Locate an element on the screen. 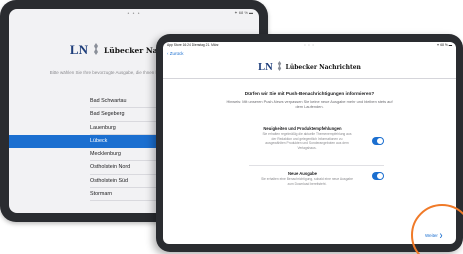 Image resolution: width=463 pixels, height=254 pixels. header-divider is located at coordinates (309, 78).